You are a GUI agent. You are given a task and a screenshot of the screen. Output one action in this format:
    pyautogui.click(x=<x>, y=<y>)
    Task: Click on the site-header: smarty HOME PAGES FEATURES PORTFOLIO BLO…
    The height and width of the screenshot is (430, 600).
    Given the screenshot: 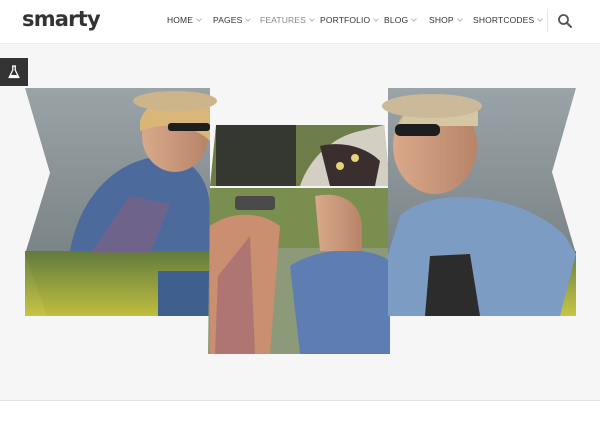 What is the action you would take?
    pyautogui.click(x=300, y=22)
    